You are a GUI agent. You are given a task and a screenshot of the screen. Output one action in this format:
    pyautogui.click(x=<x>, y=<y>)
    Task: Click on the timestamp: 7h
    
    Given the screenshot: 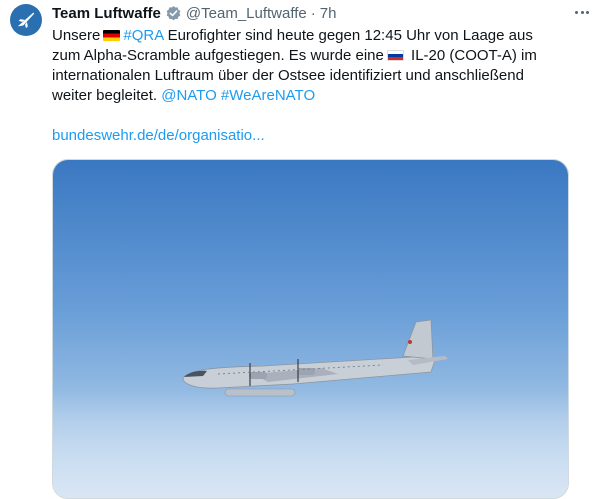 What is the action you would take?
    pyautogui.click(x=328, y=13)
    